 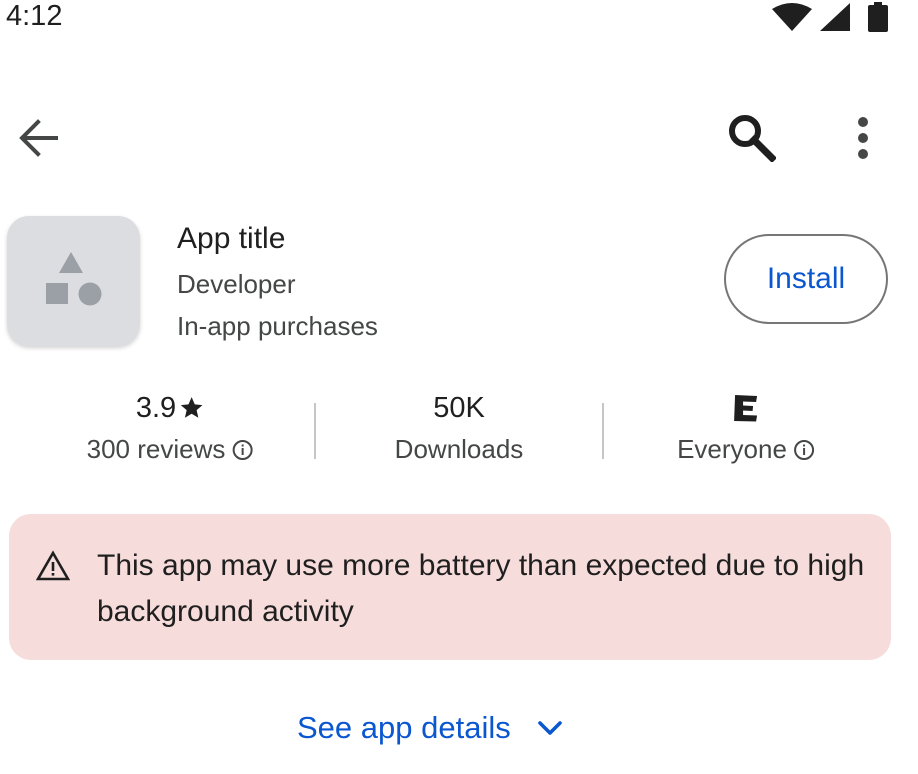 I want to click on content-rating-label: Everyone, so click(x=732, y=449).